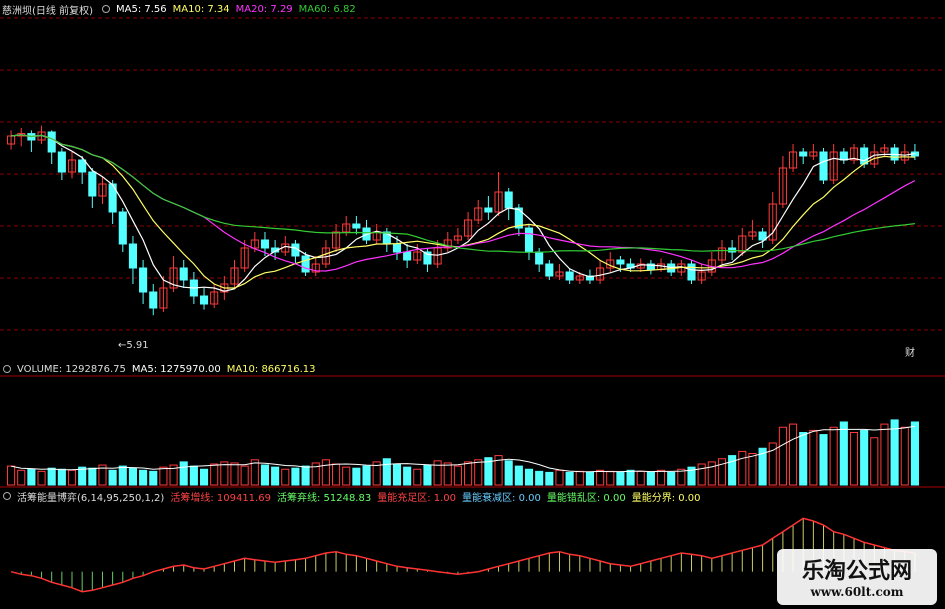  Describe the element at coordinates (7, 369) in the screenshot. I see `volume-settings-icon` at that location.